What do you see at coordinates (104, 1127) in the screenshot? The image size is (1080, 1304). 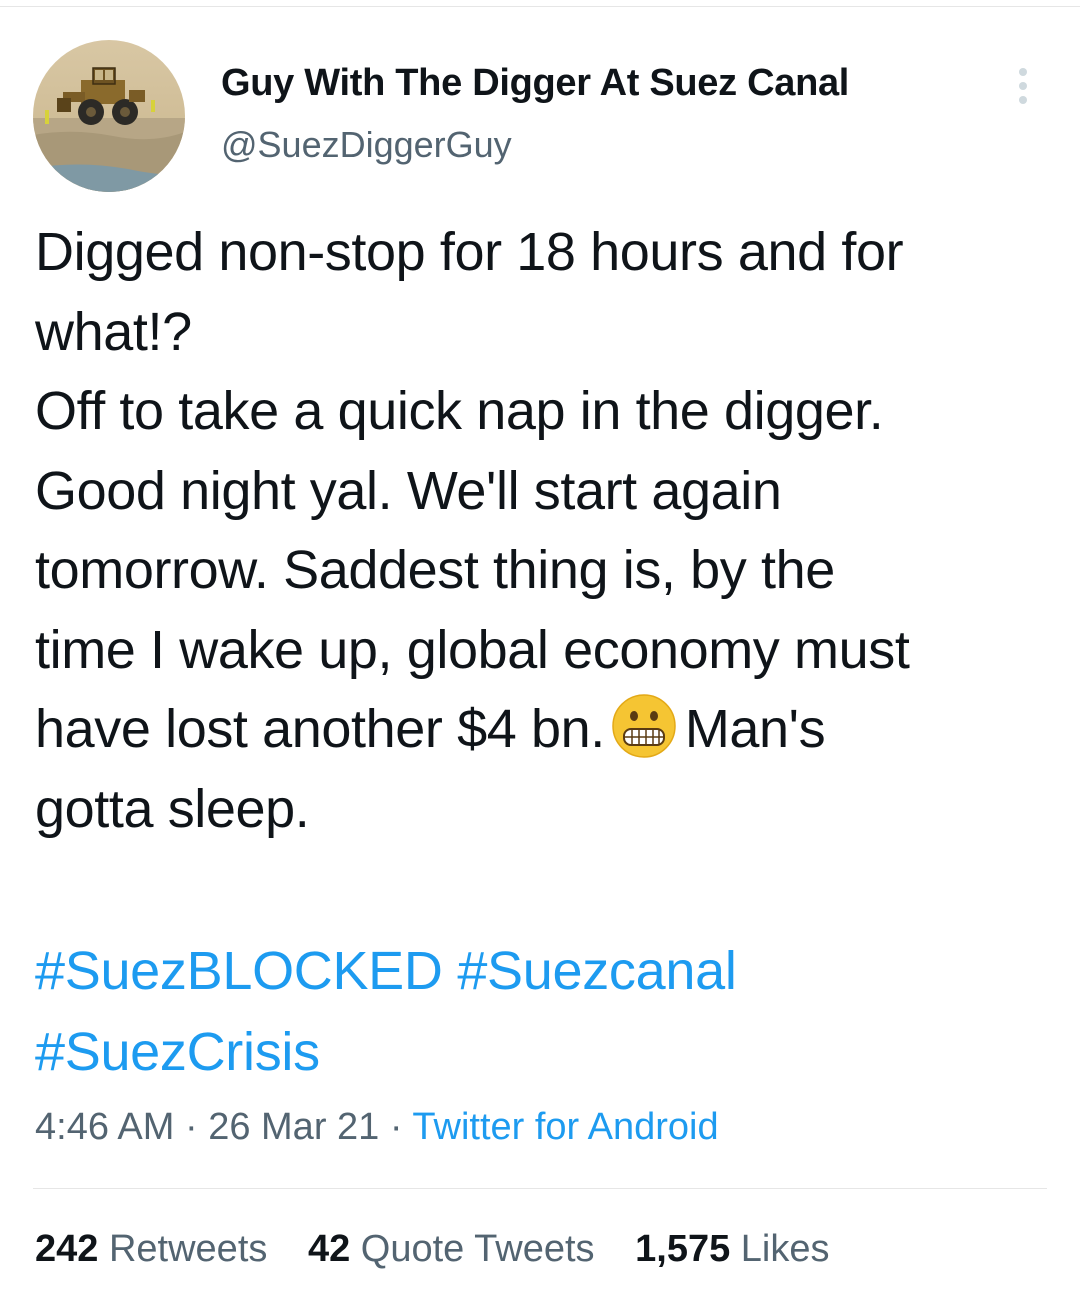 I see `tweet-time: 4:46 AM` at bounding box center [104, 1127].